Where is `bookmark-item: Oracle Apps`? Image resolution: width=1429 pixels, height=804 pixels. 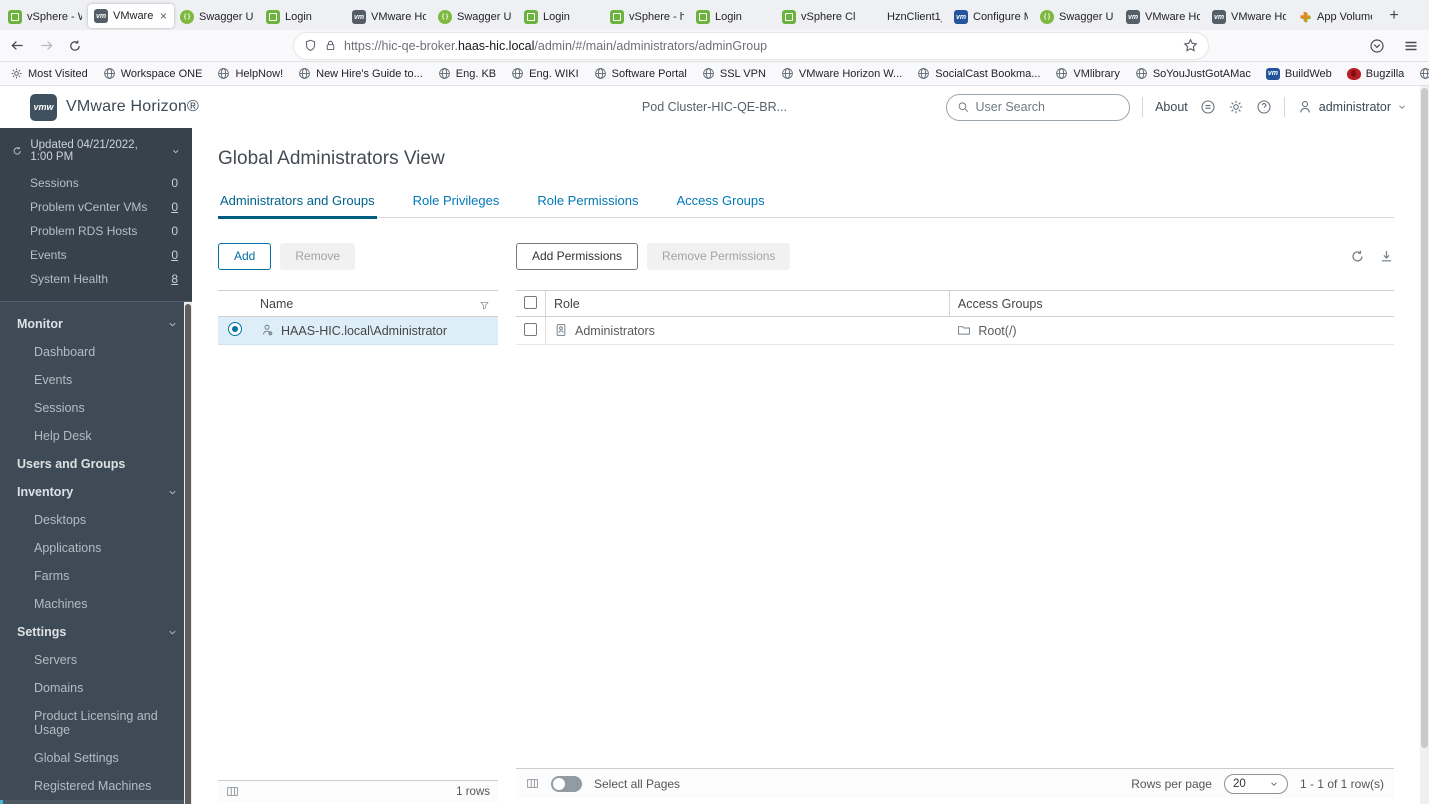 bookmark-item: Oracle Apps is located at coordinates (1424, 73).